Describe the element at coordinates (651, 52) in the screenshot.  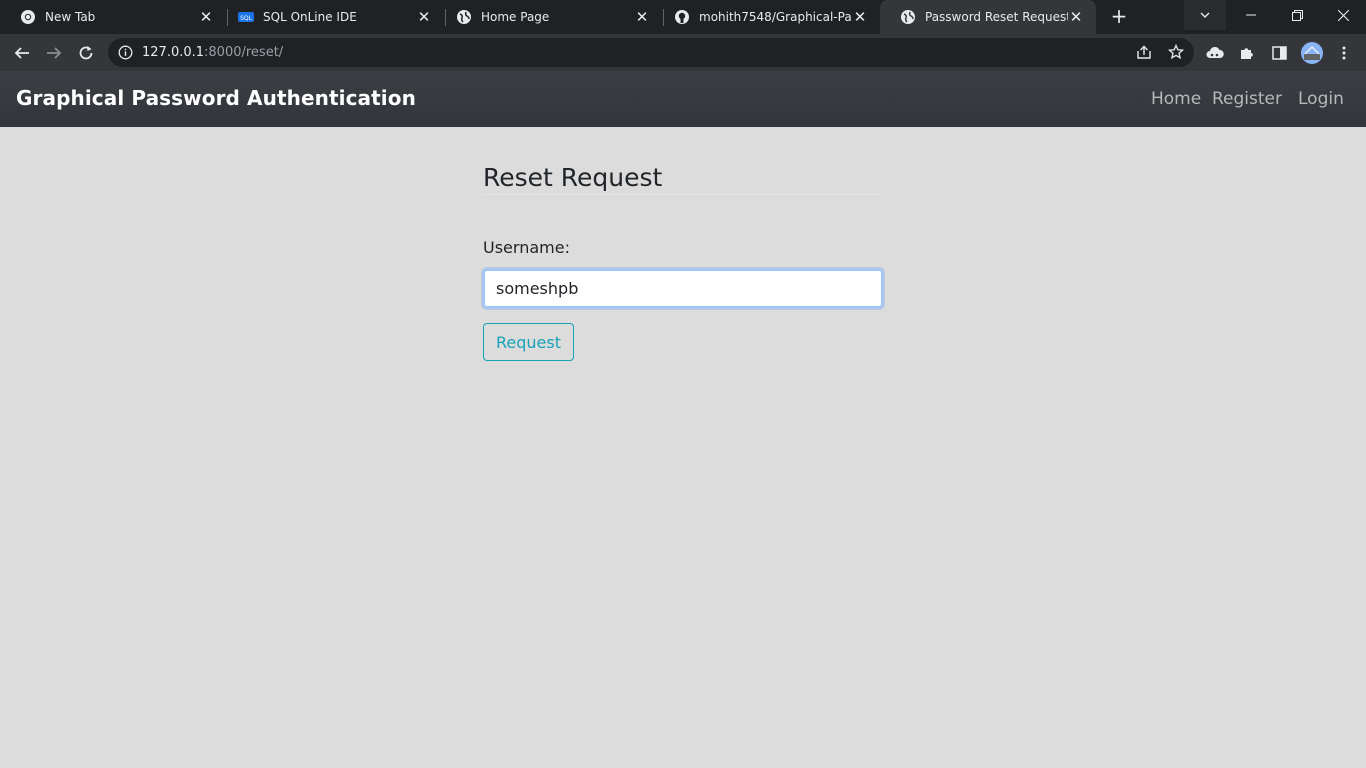
I see `address-bar: 127.0.0.1:8000/reset/` at that location.